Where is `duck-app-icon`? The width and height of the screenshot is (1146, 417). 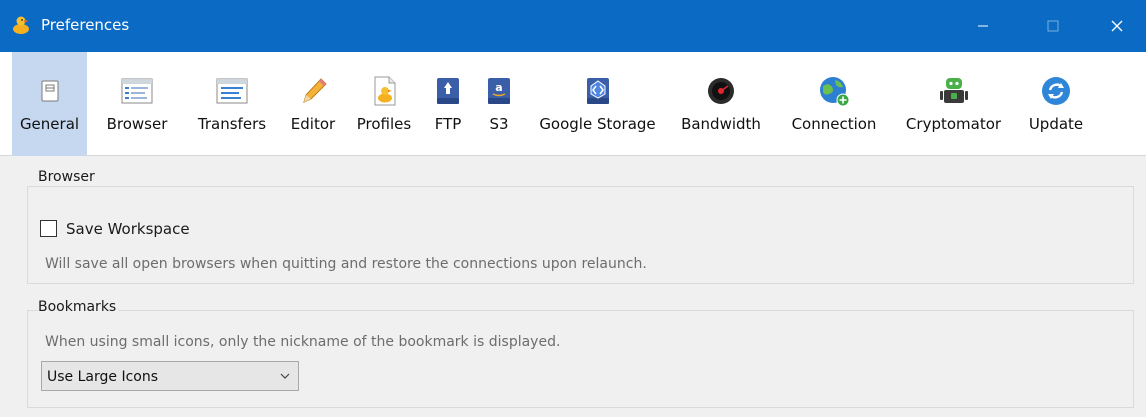
duck-app-icon is located at coordinates (21, 25).